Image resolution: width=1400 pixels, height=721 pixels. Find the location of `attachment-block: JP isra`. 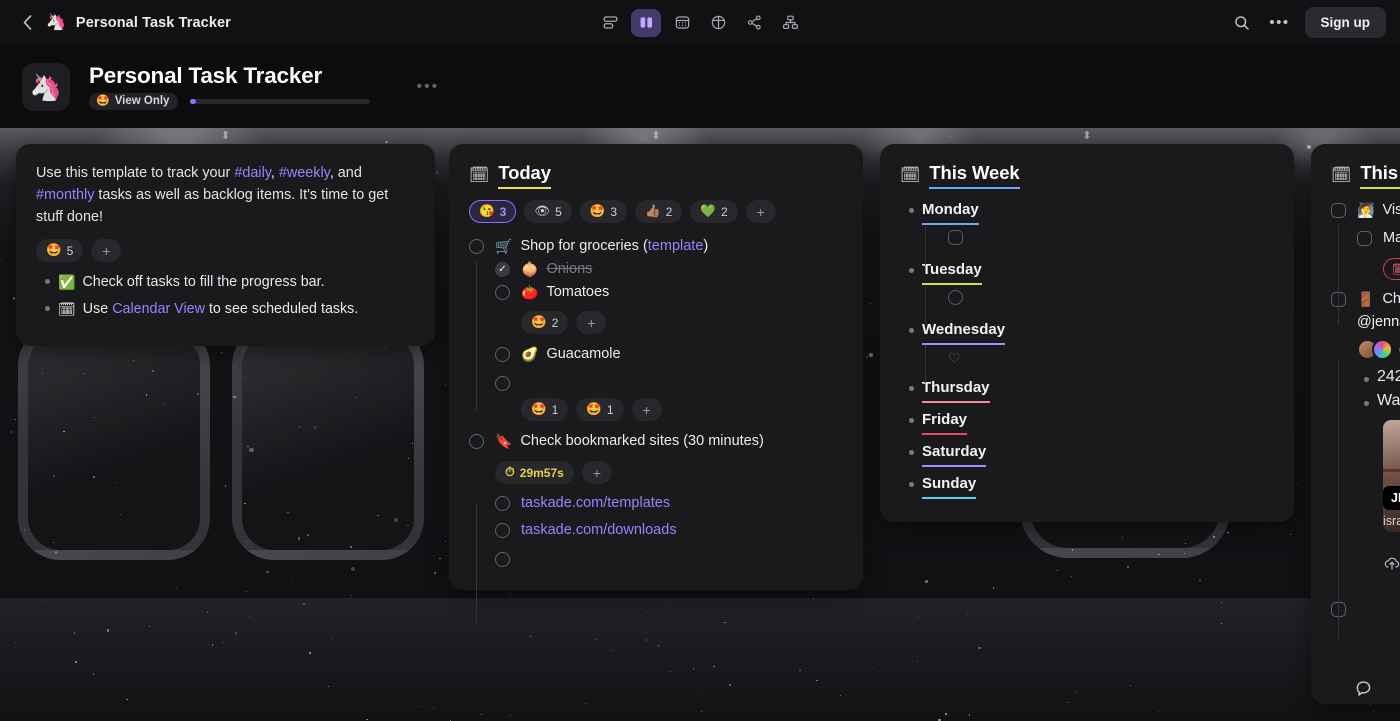

attachment-block: JP isra is located at coordinates (1365, 498).